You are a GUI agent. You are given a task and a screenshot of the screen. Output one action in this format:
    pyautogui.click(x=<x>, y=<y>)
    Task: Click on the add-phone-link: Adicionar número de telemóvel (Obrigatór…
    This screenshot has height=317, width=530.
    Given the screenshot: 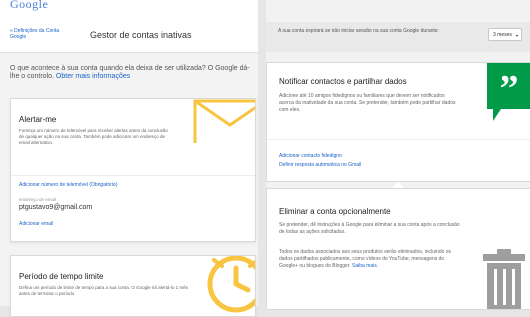 What is the action you would take?
    pyautogui.click(x=68, y=185)
    